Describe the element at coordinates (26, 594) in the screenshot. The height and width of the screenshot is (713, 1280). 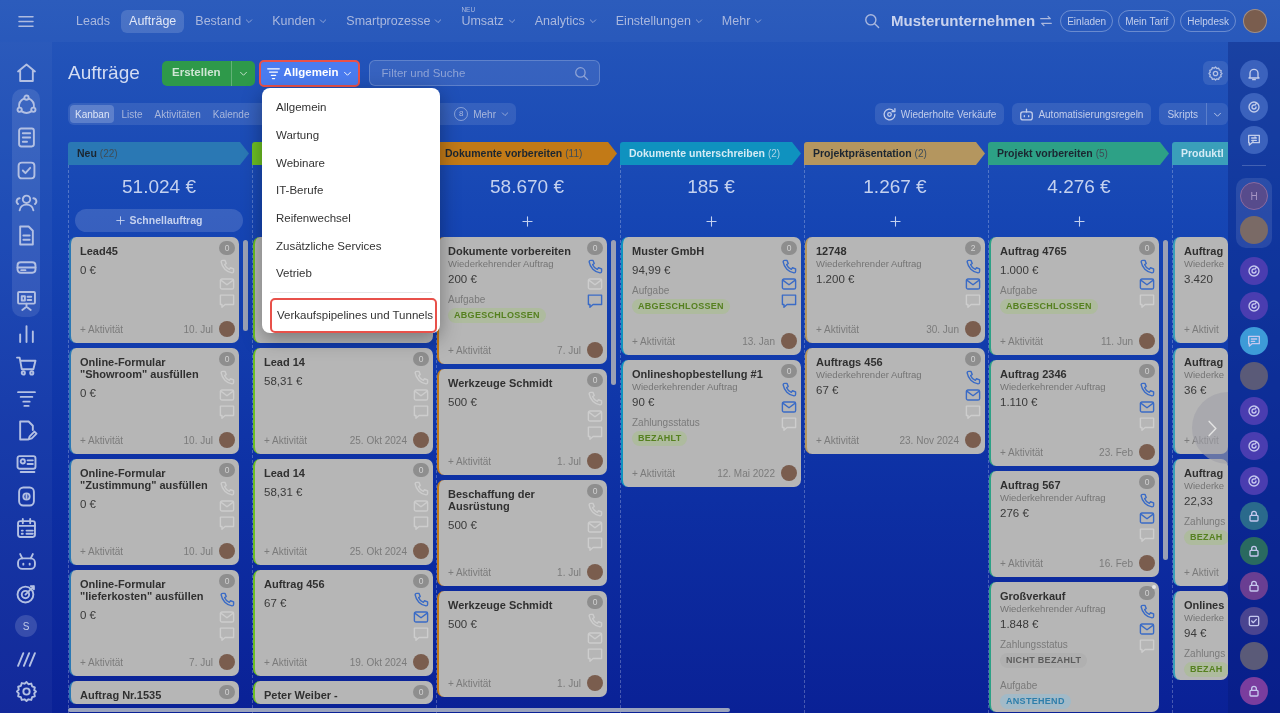
I see `target-icon` at that location.